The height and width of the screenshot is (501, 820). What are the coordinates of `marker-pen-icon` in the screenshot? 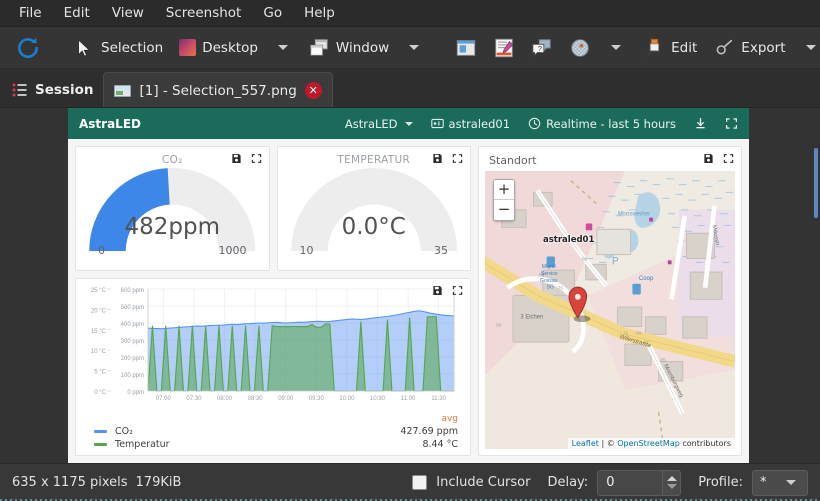 It's located at (652, 47).